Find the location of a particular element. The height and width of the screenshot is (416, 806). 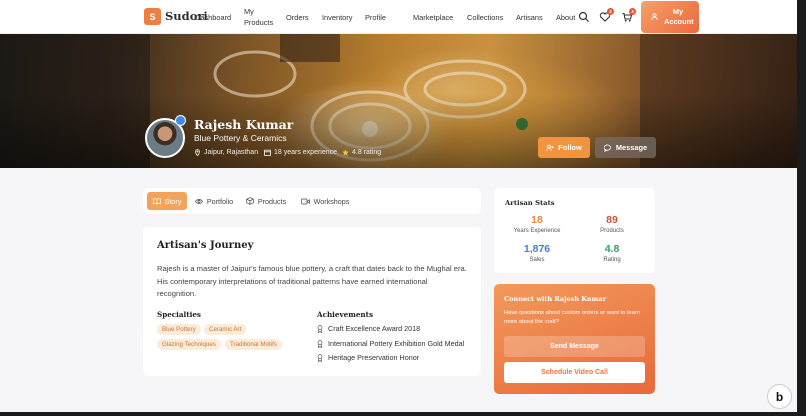

tab-products: Products is located at coordinates (266, 201).